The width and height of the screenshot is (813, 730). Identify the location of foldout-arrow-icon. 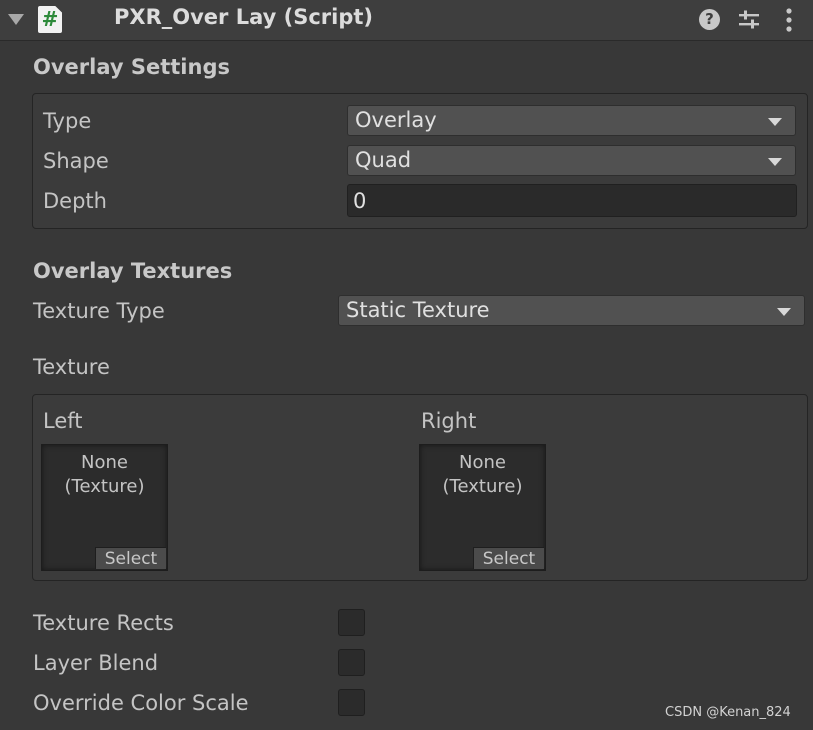
(16, 19).